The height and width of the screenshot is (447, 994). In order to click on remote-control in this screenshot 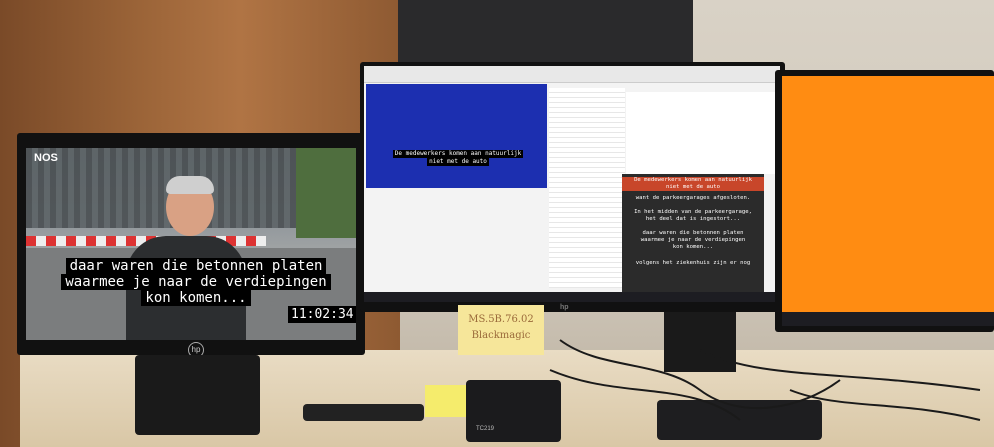, I will do `click(363, 412)`.